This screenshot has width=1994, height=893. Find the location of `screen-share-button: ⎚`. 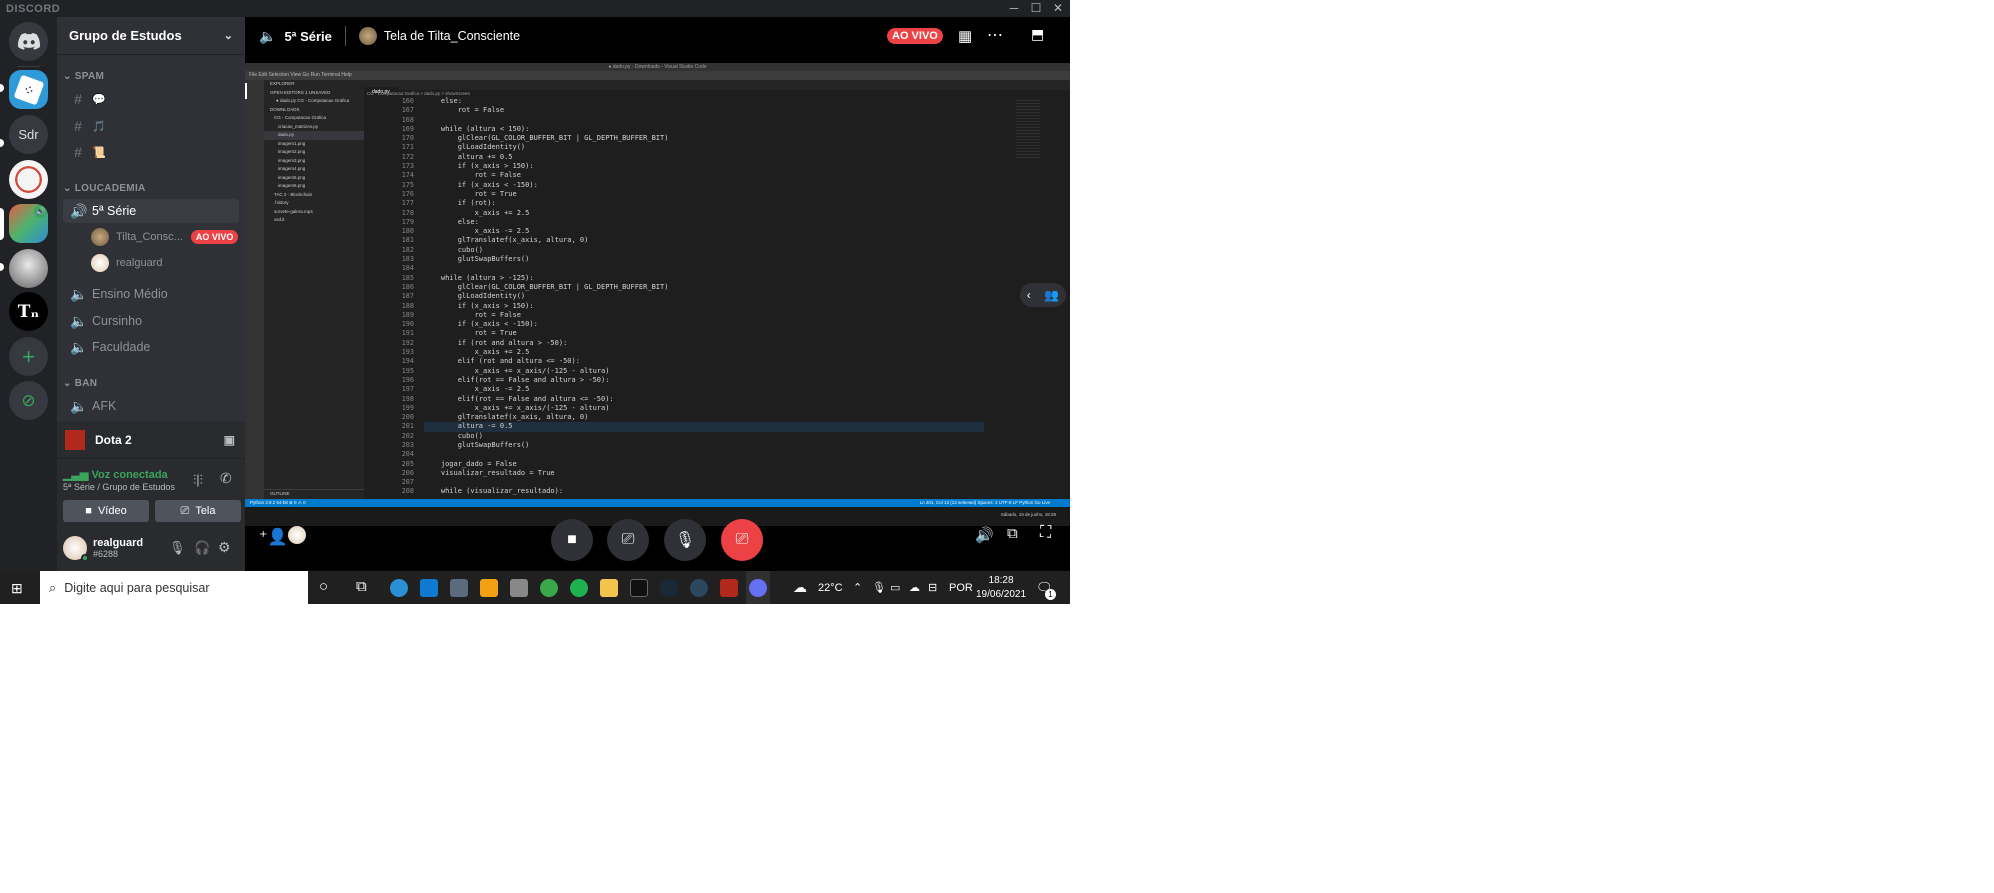

screen-share-button: ⎚ is located at coordinates (628, 540).